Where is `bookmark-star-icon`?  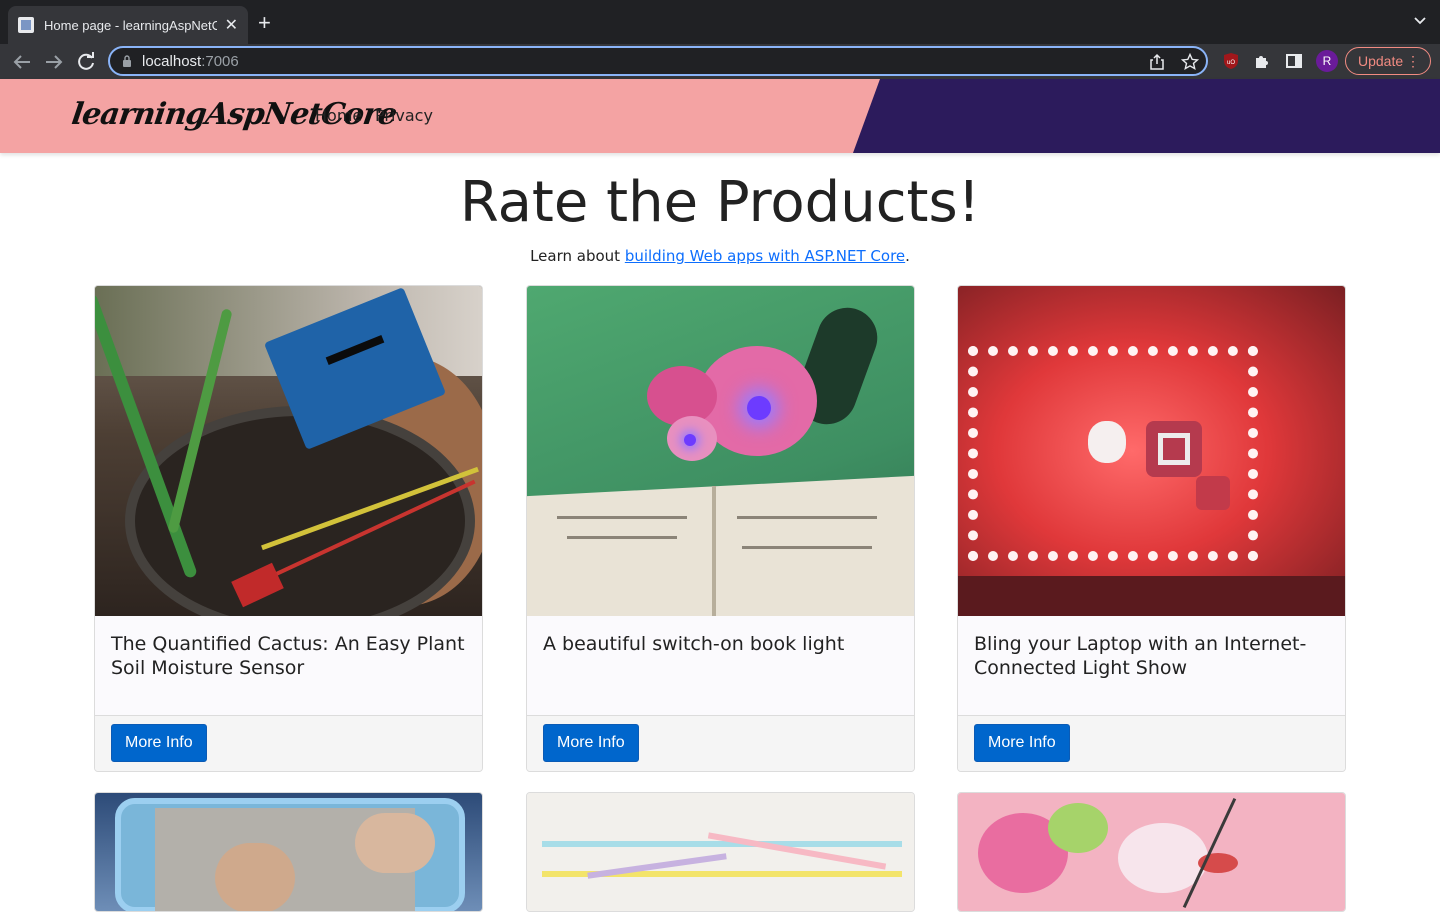
bookmark-star-icon is located at coordinates (1190, 62).